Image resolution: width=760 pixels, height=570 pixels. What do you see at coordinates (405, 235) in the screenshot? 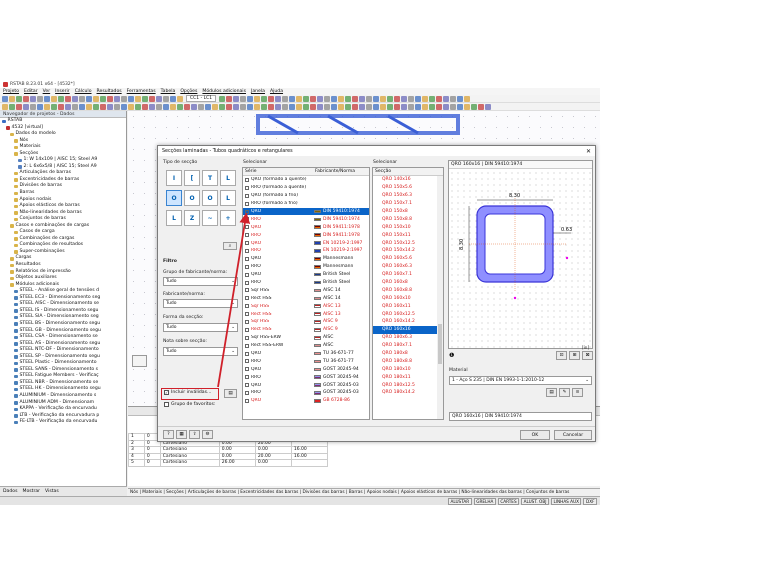
I see `section-row: QRO 150x11` at bounding box center [405, 235].